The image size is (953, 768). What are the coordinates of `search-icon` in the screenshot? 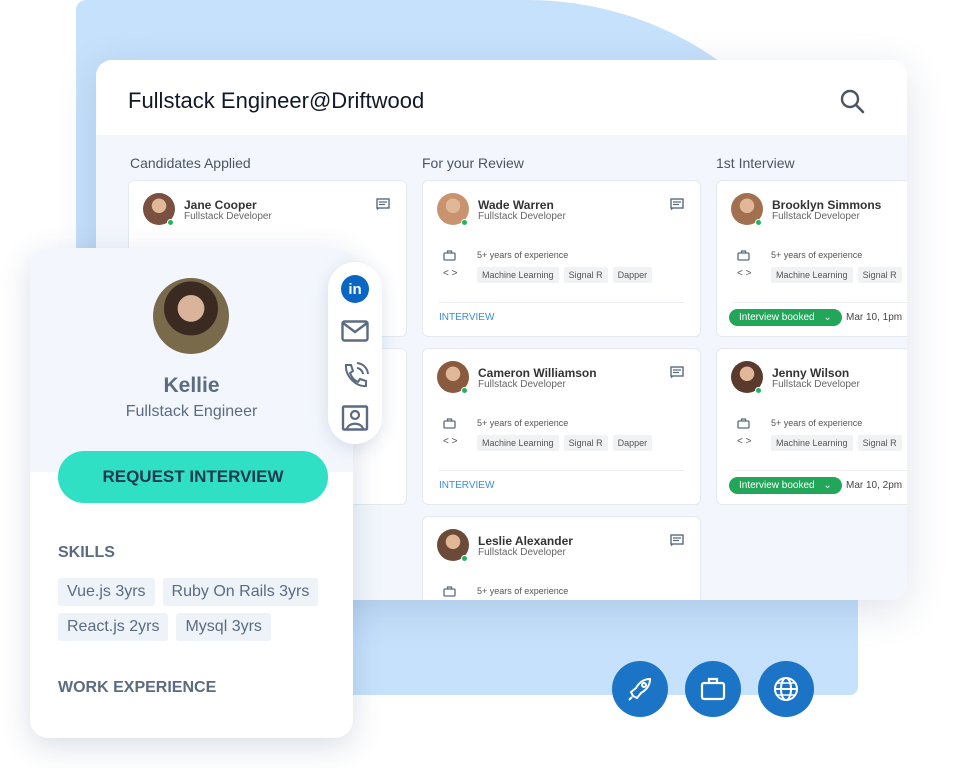 It's located at (852, 103).